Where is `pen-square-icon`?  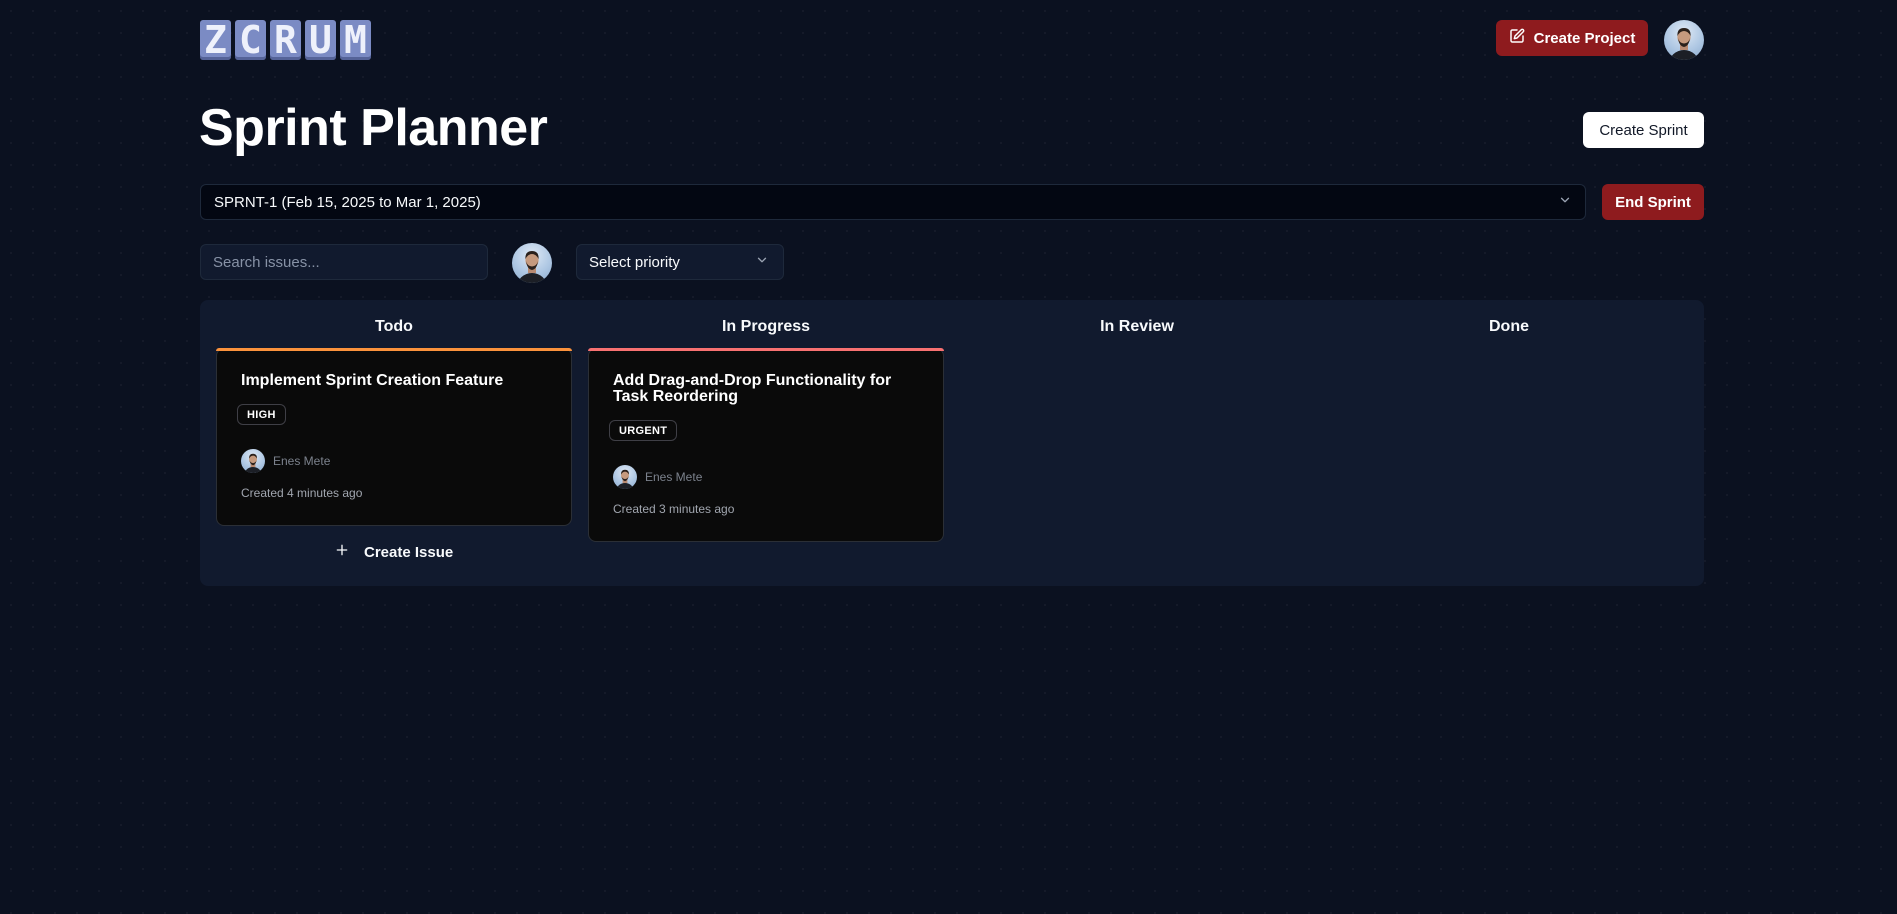 pen-square-icon is located at coordinates (1517, 38).